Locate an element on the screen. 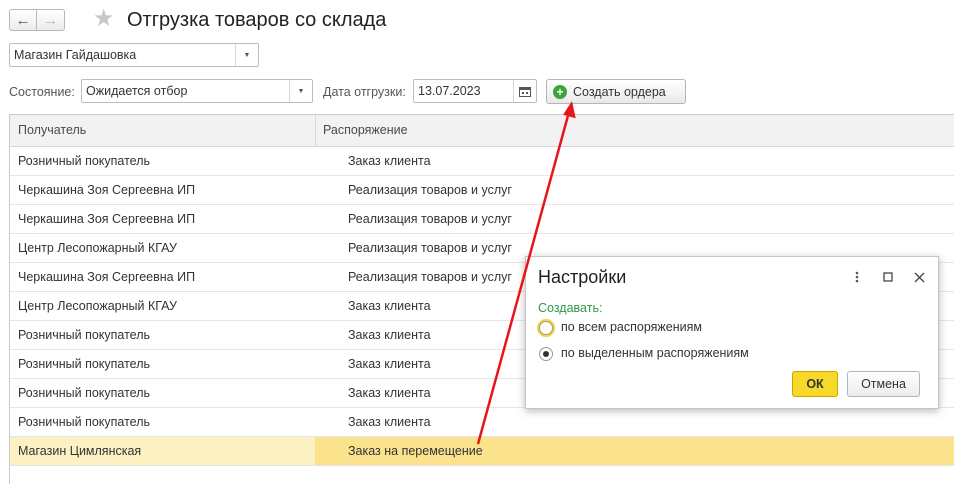  warehouse-value: Магазин Гайдашовка is located at coordinates (75, 55).